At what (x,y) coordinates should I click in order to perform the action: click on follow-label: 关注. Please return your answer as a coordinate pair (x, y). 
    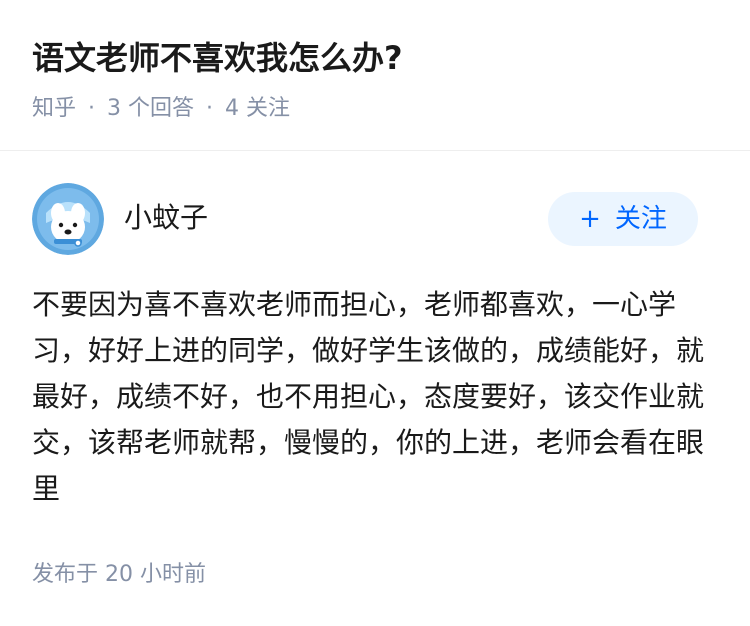
    Looking at the image, I should click on (640, 219).